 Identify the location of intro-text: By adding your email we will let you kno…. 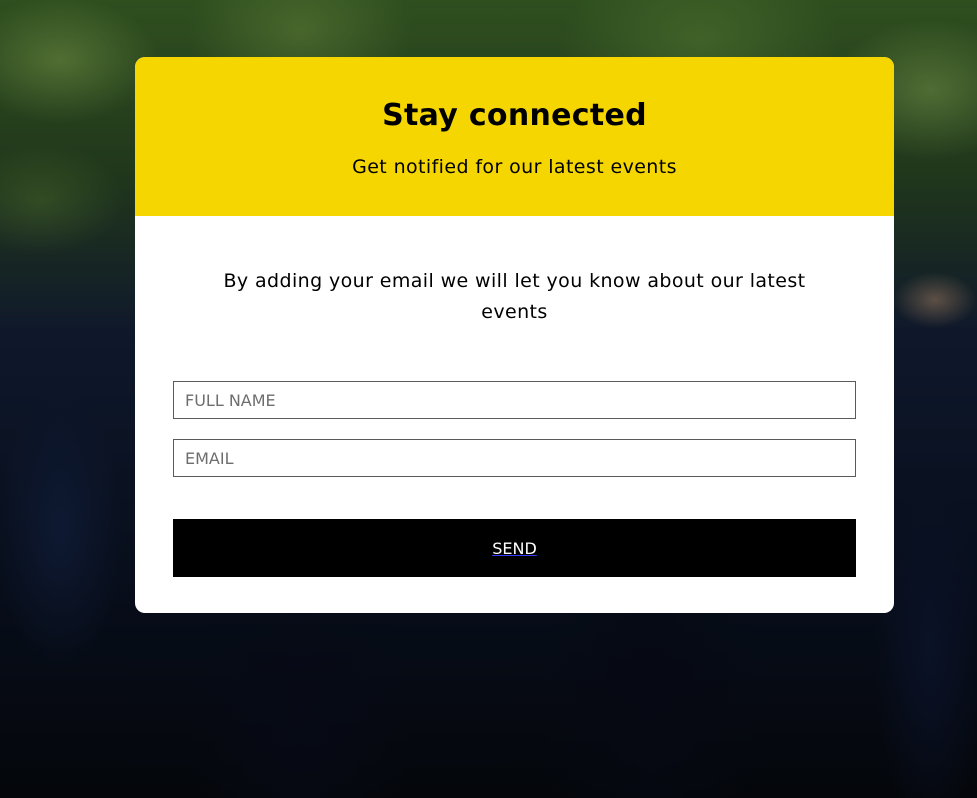
(514, 296).